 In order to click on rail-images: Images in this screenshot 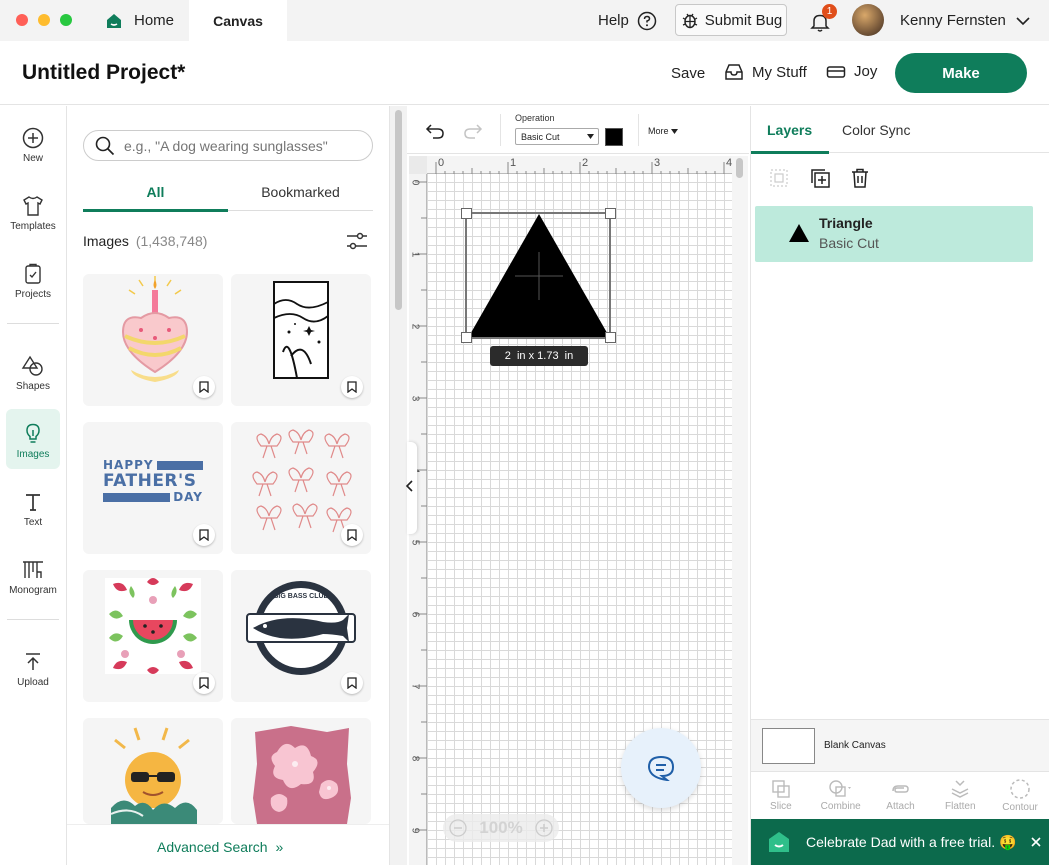, I will do `click(33, 441)`.